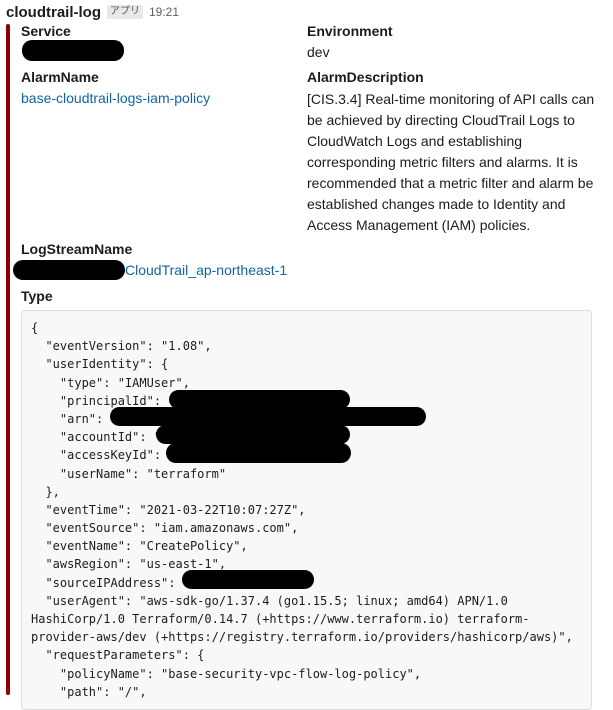 This screenshot has height=710, width=613. What do you see at coordinates (350, 31) in the screenshot?
I see `environment-label: Environment` at bounding box center [350, 31].